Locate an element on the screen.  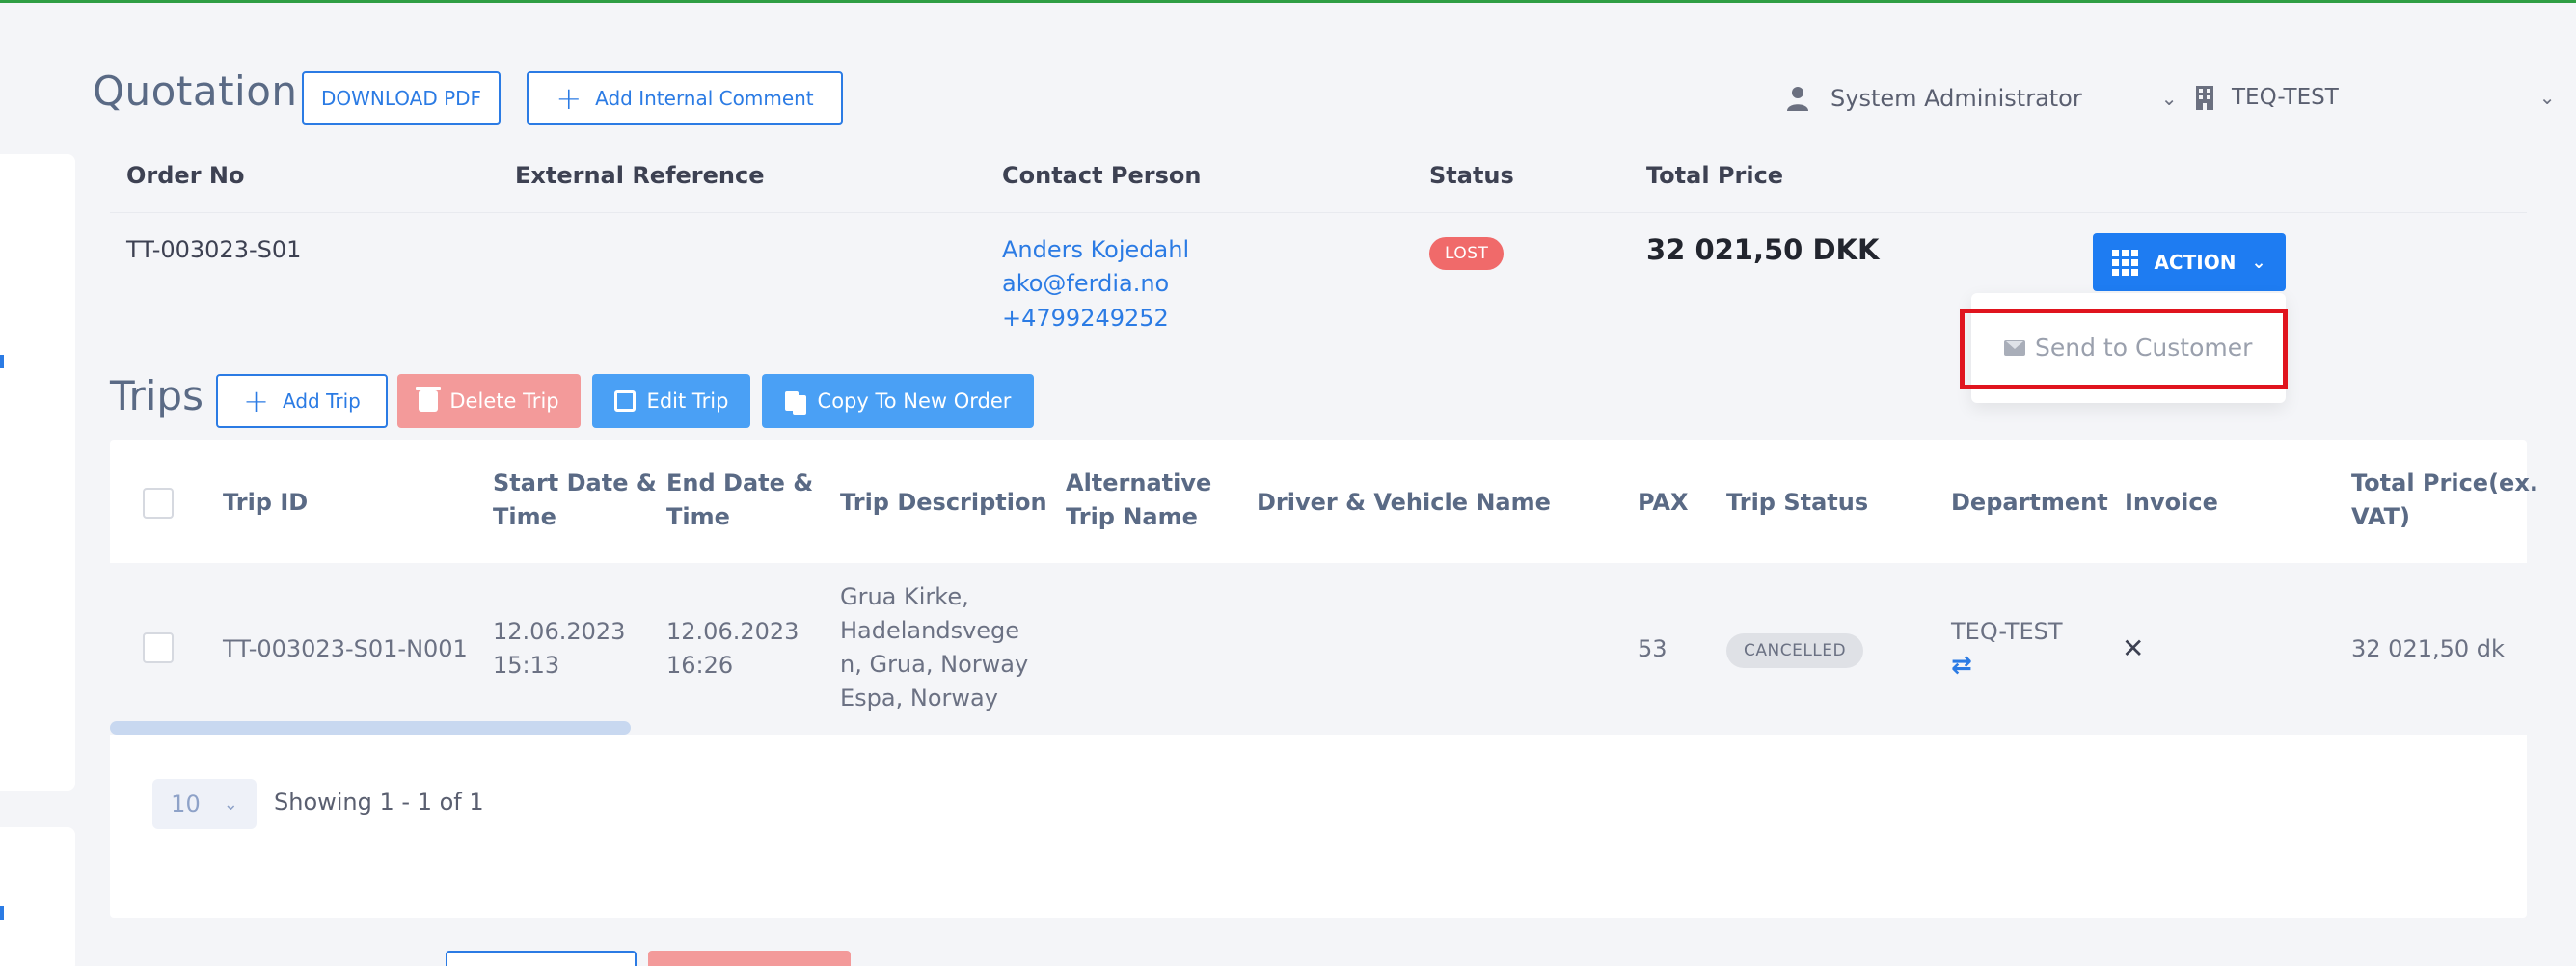
user-menu: System Administrator ⌄ is located at coordinates (1982, 99).